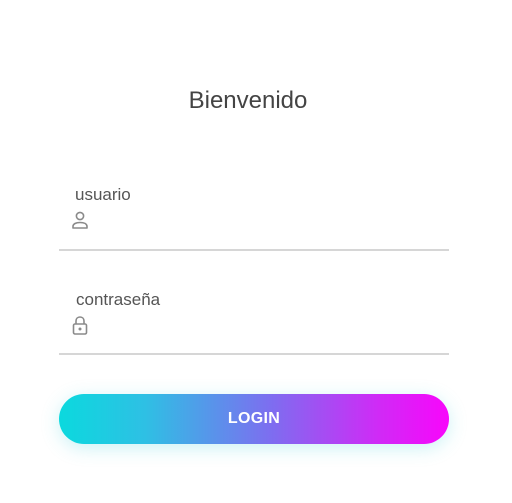 This screenshot has height=503, width=512. Describe the element at coordinates (80, 220) in the screenshot. I see `person-icon` at that location.